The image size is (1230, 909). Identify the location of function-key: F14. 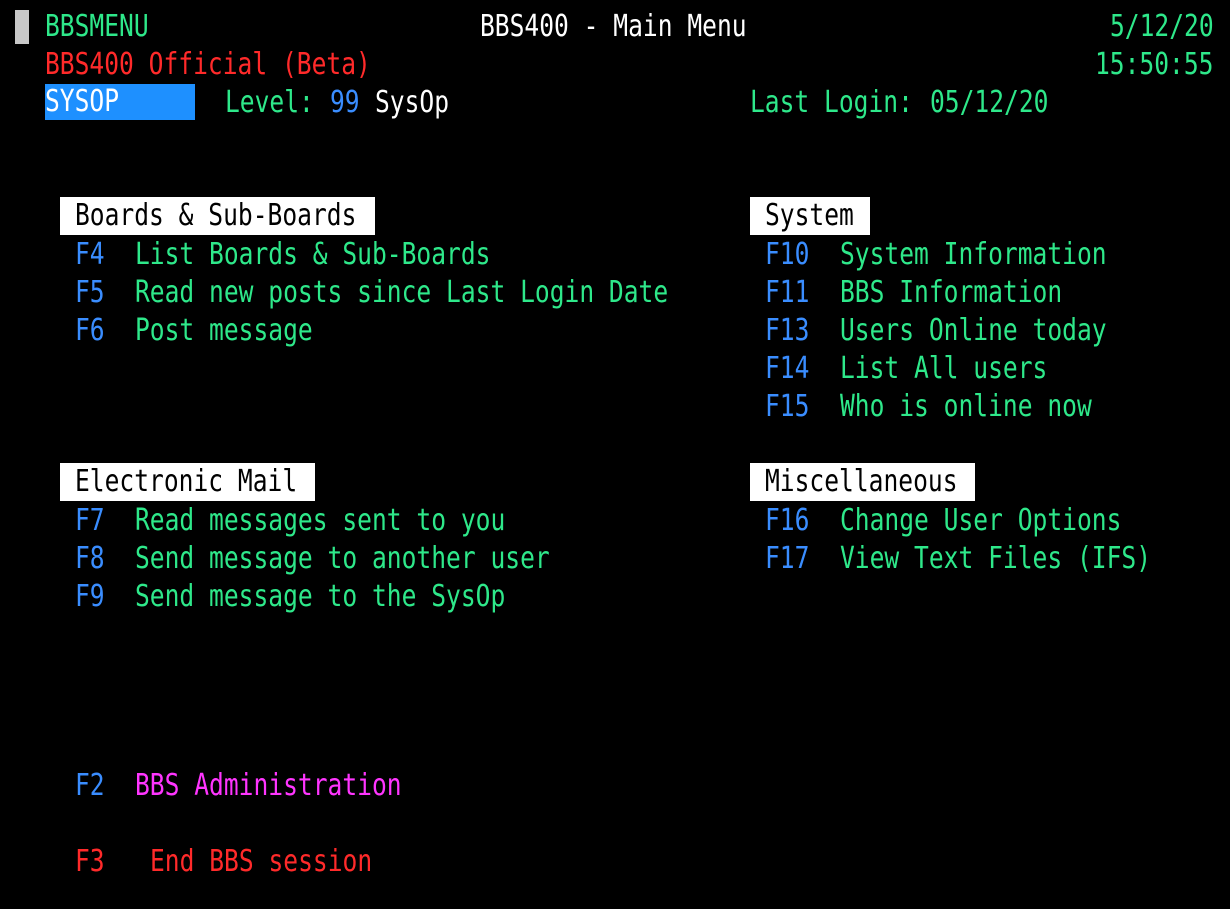
(787, 368).